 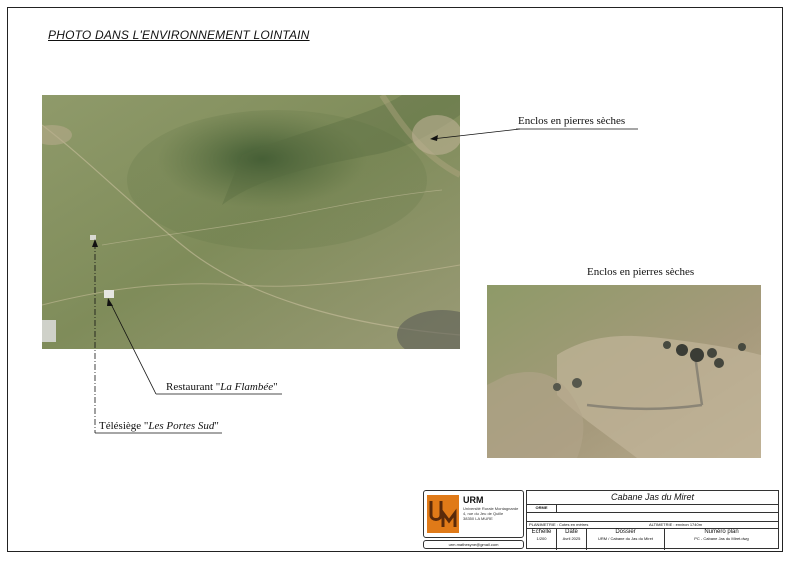 I want to click on dossier-value: URM / Cabane du Jas du Miret, so click(x=625, y=538).